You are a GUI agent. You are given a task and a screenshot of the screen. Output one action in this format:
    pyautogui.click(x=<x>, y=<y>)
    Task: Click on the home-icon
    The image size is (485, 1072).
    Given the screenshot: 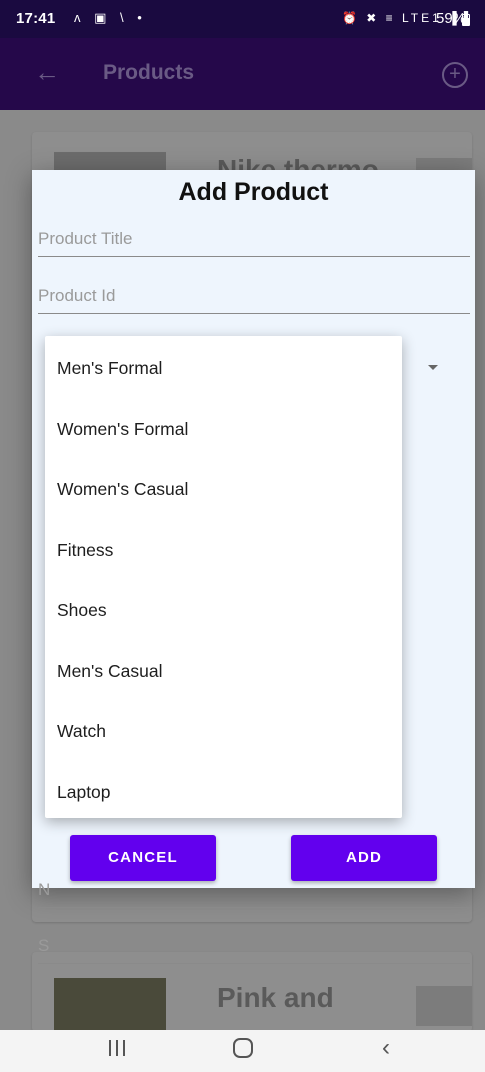 What is the action you would take?
    pyautogui.click(x=243, y=1048)
    